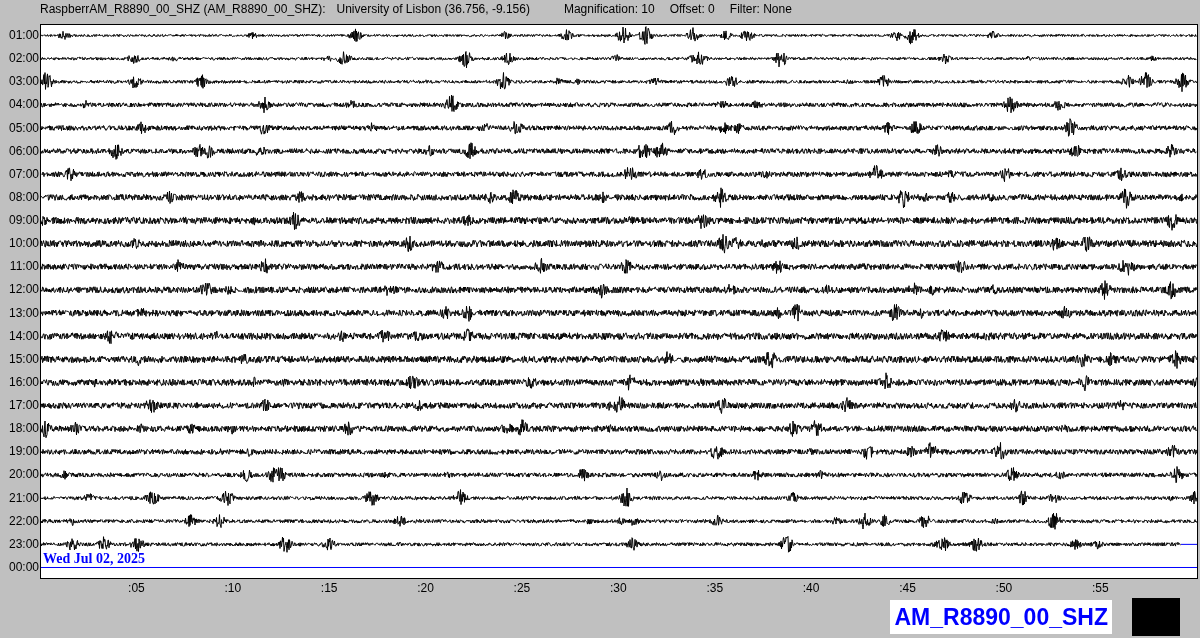  I want to click on minute-label: :55, so click(1100, 588).